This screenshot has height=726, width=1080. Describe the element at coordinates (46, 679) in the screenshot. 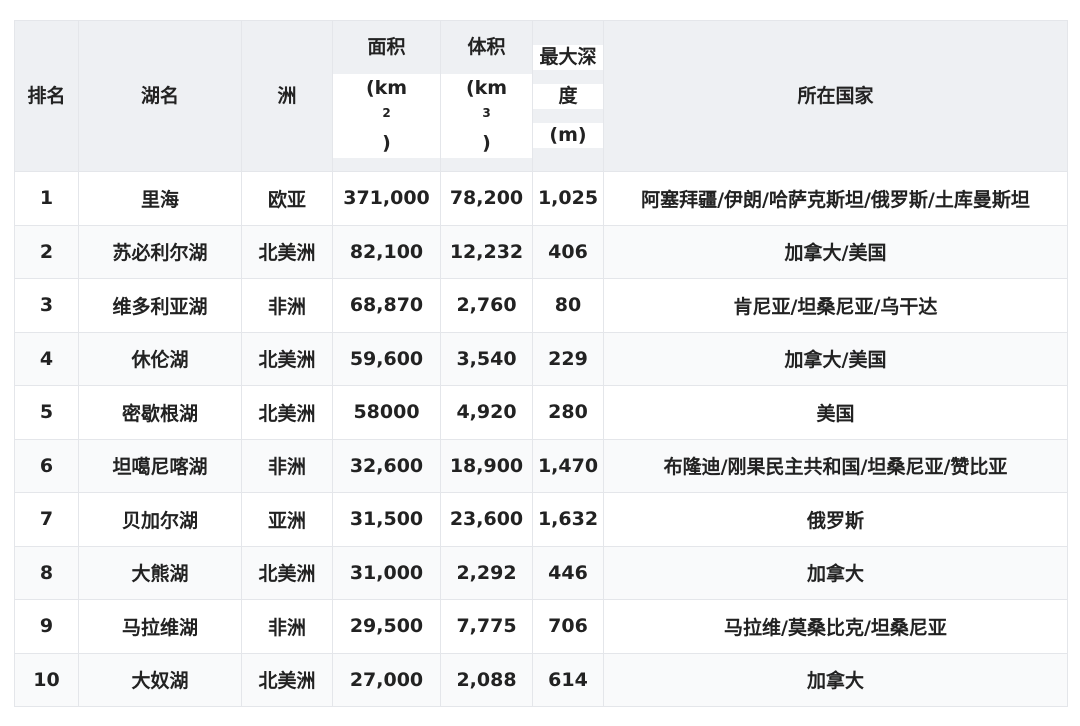

I see `cell-rank: 10` at that location.